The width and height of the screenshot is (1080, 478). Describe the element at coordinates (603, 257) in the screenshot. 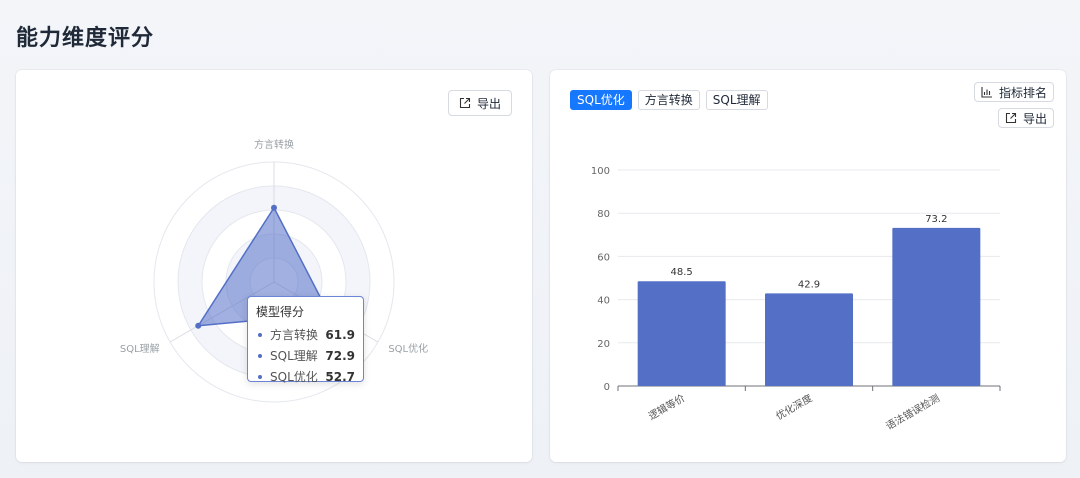

I see `y-tick-label: 60` at that location.